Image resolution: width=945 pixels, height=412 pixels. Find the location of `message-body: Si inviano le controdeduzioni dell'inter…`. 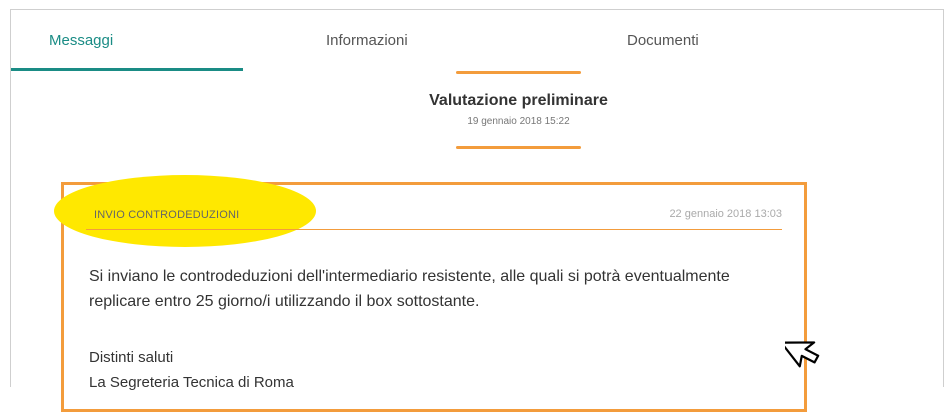

message-body: Si inviano le controdeduzioni dell'inter… is located at coordinates (409, 289).